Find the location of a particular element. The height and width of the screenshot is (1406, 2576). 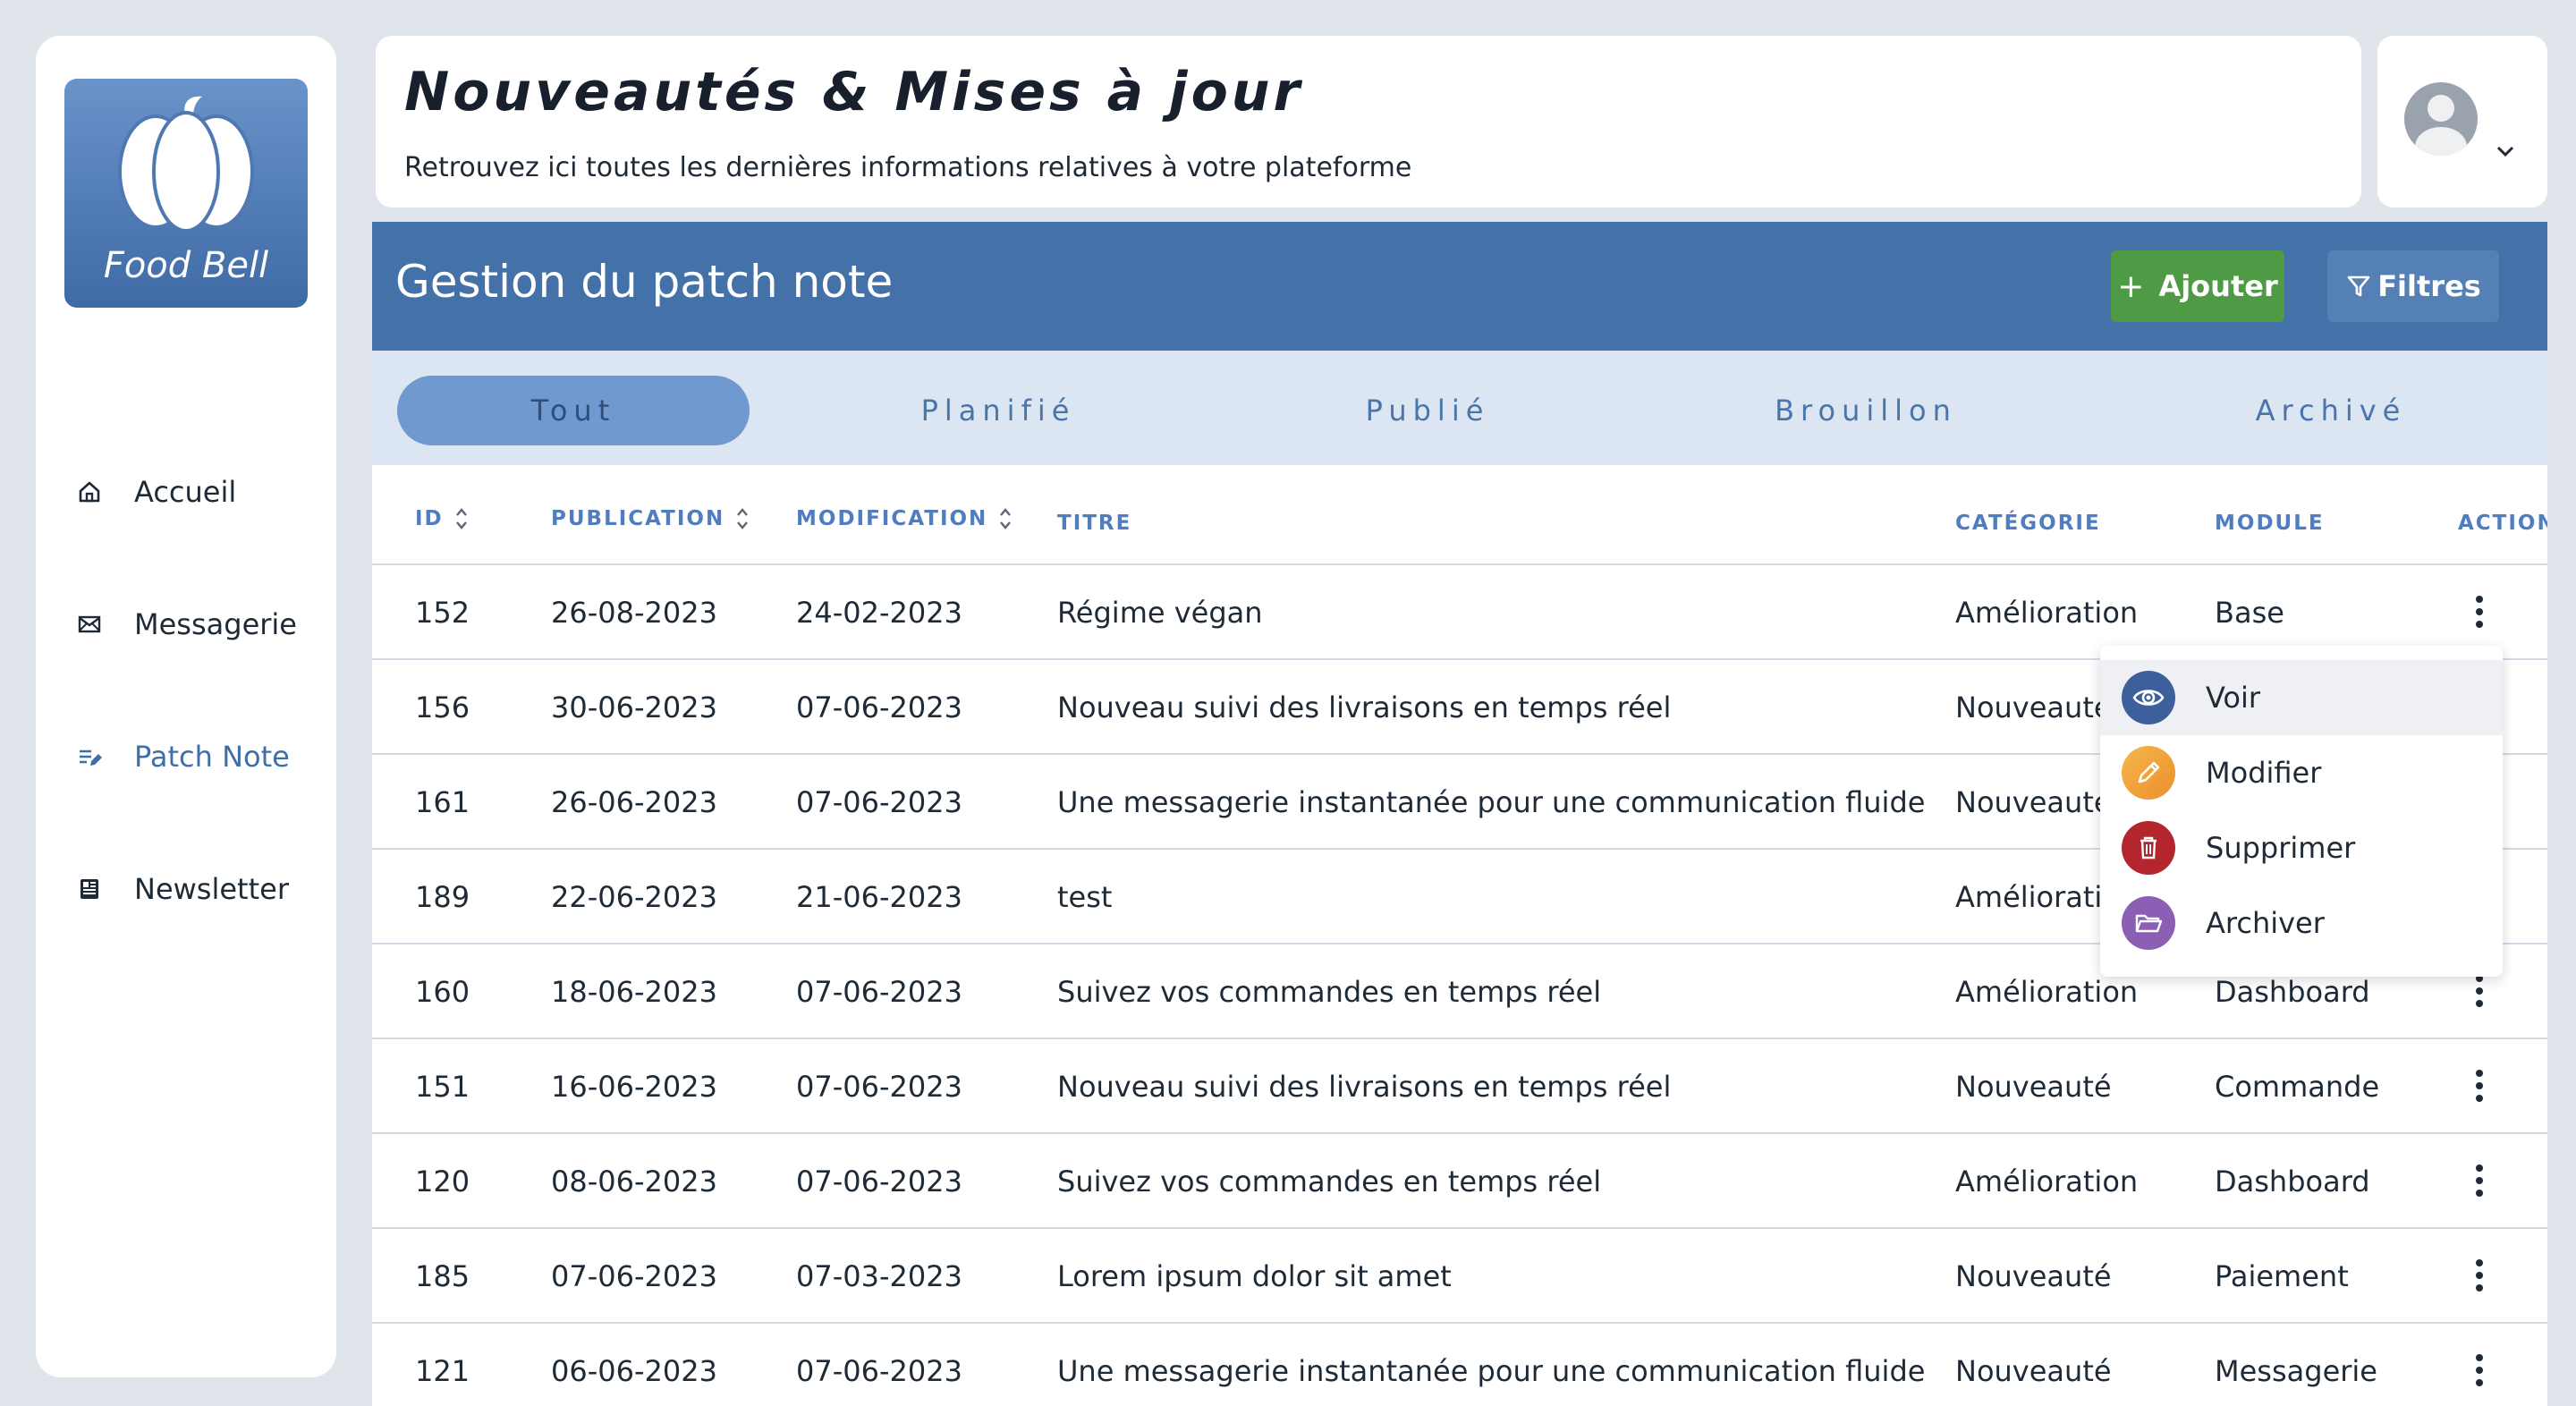

tab-label: Brouillon is located at coordinates (1866, 411).